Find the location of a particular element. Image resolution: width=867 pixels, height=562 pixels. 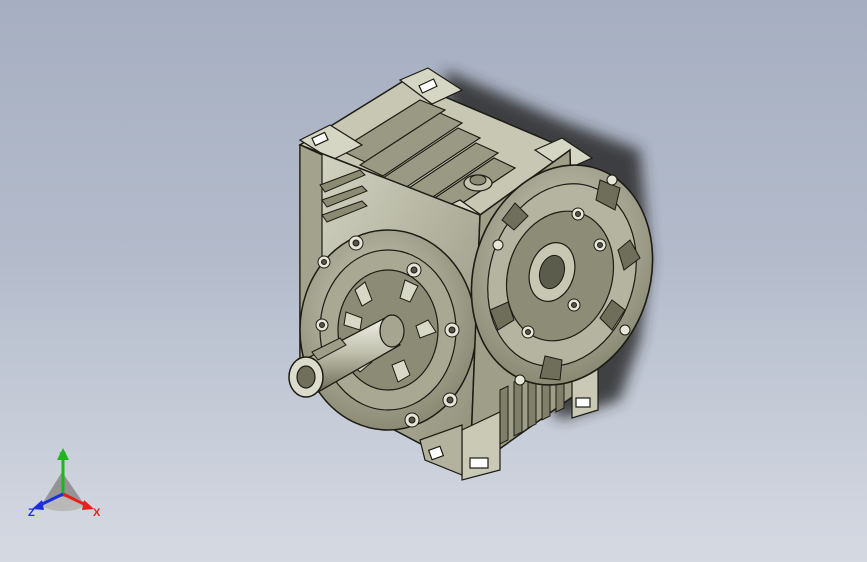

z-axis-label: Z is located at coordinates (31, 513).